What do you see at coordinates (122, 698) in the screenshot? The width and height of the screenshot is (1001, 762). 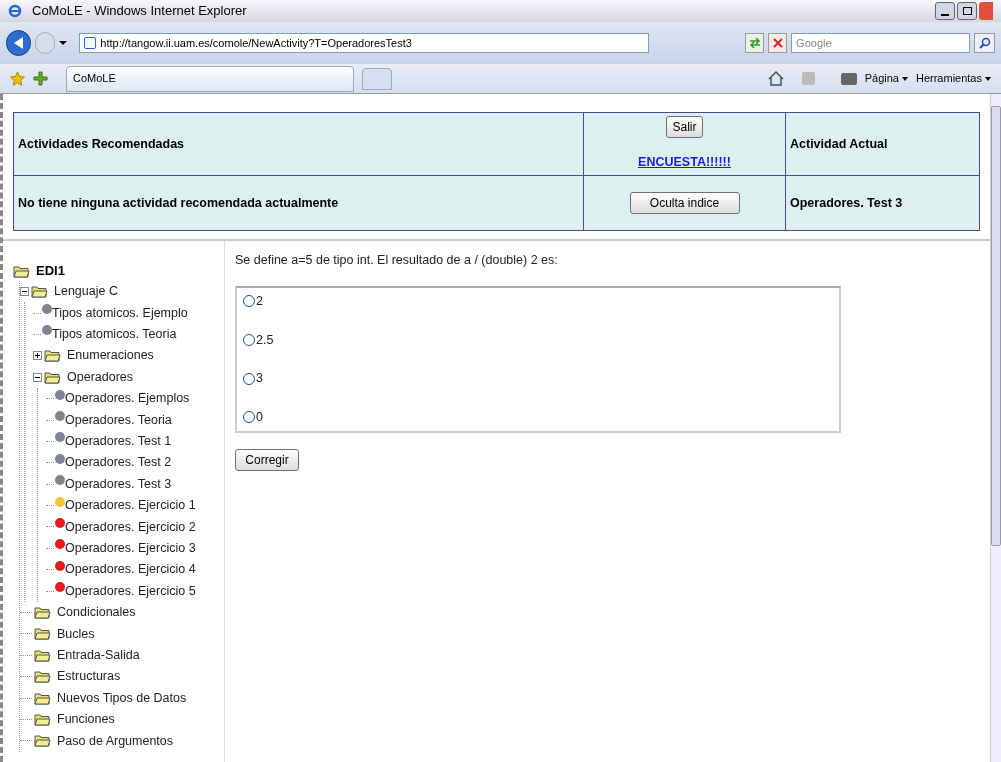 I see `tree-folder: Nuevos Tipos de Datos` at bounding box center [122, 698].